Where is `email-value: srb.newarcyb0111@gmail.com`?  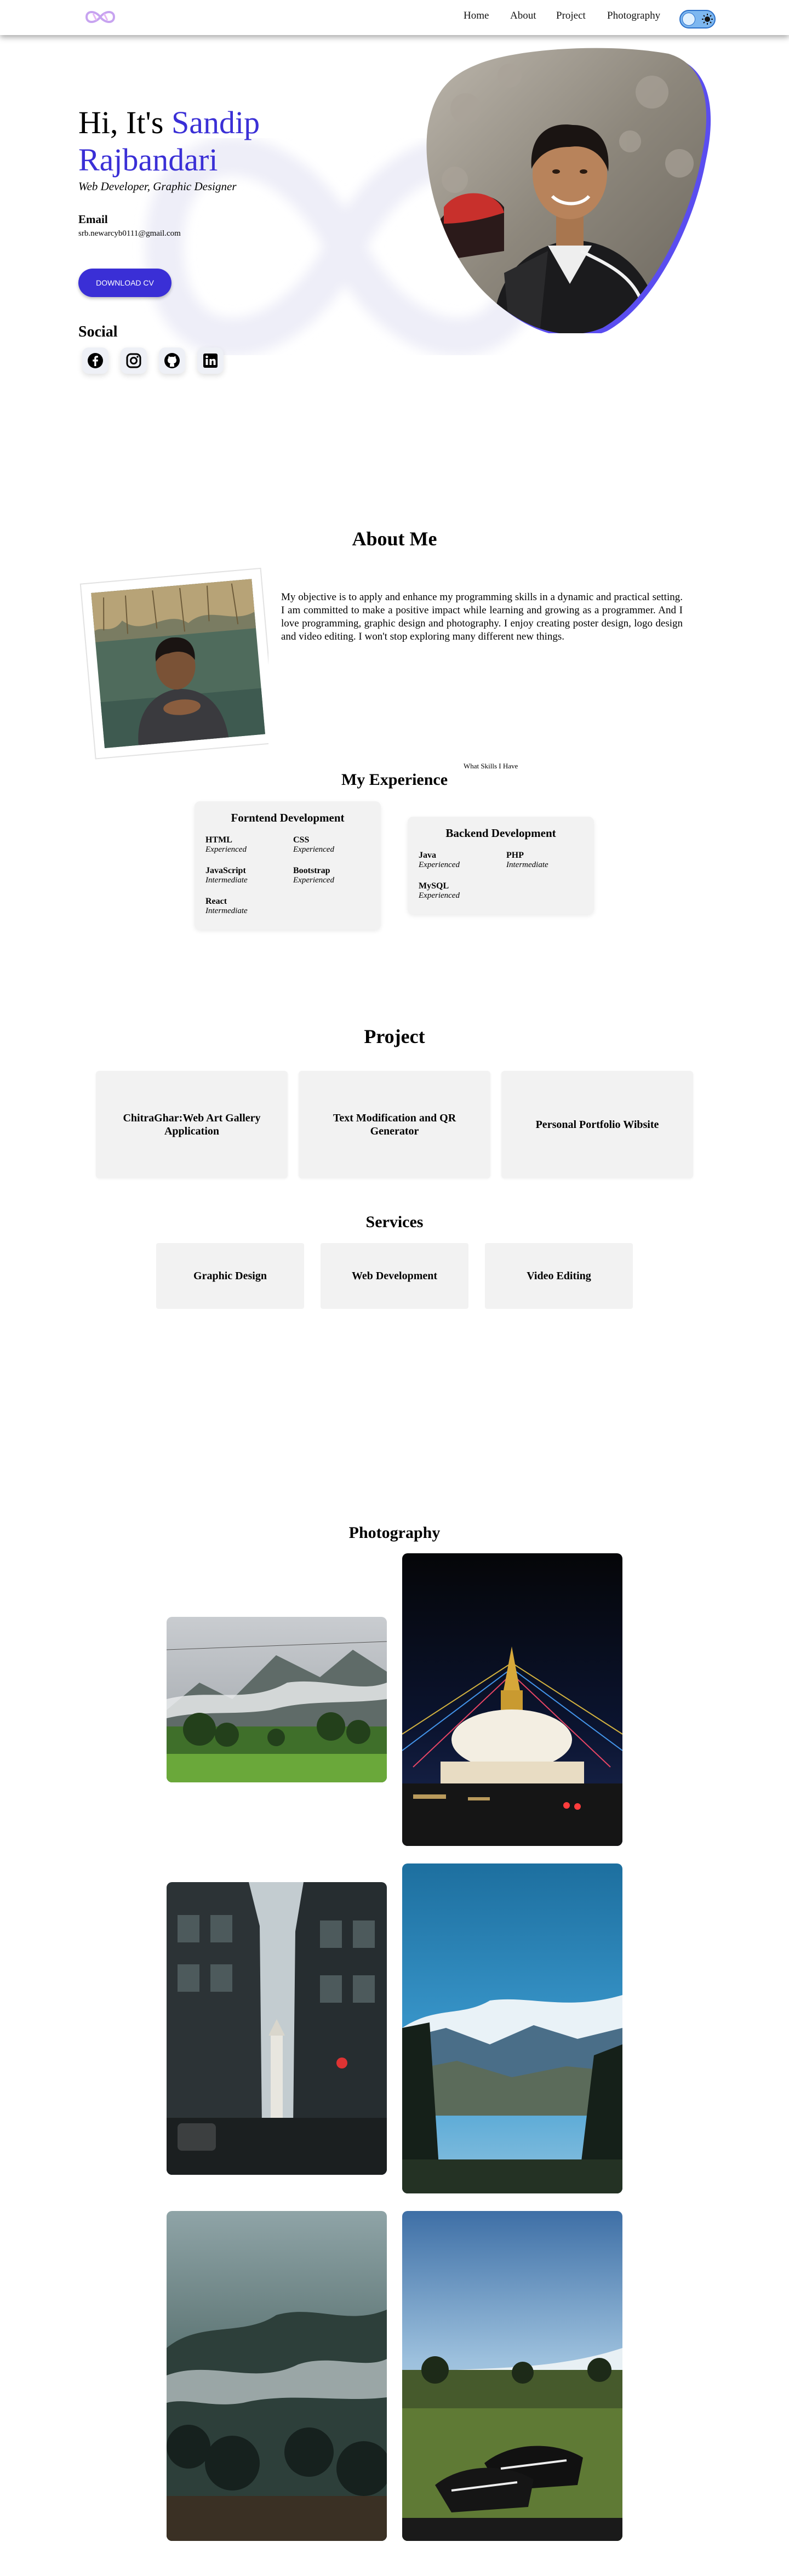
email-value: srb.newarcyb0111@gmail.com is located at coordinates (130, 233).